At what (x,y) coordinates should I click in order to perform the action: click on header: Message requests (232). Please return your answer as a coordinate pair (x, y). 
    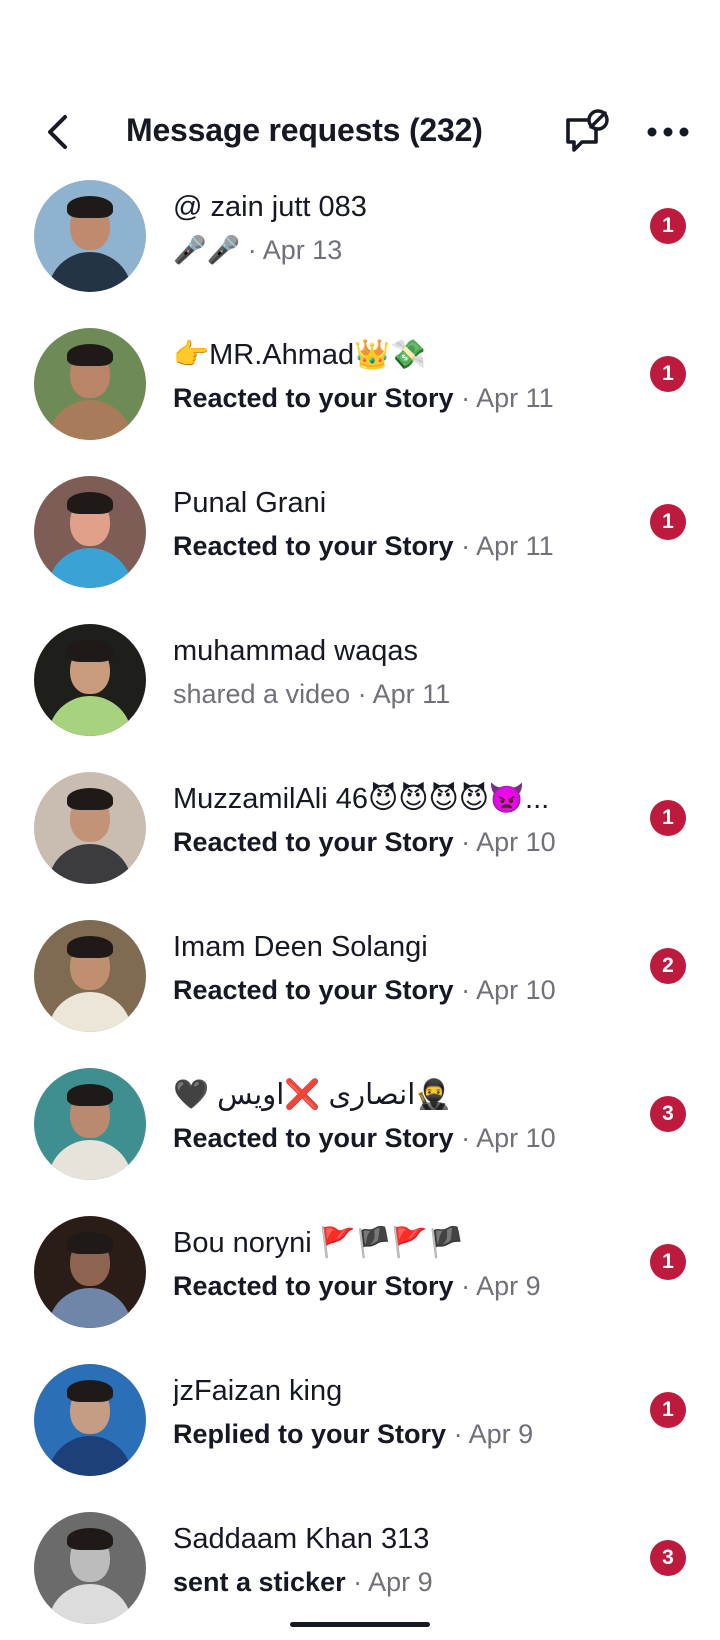
    Looking at the image, I should click on (360, 132).